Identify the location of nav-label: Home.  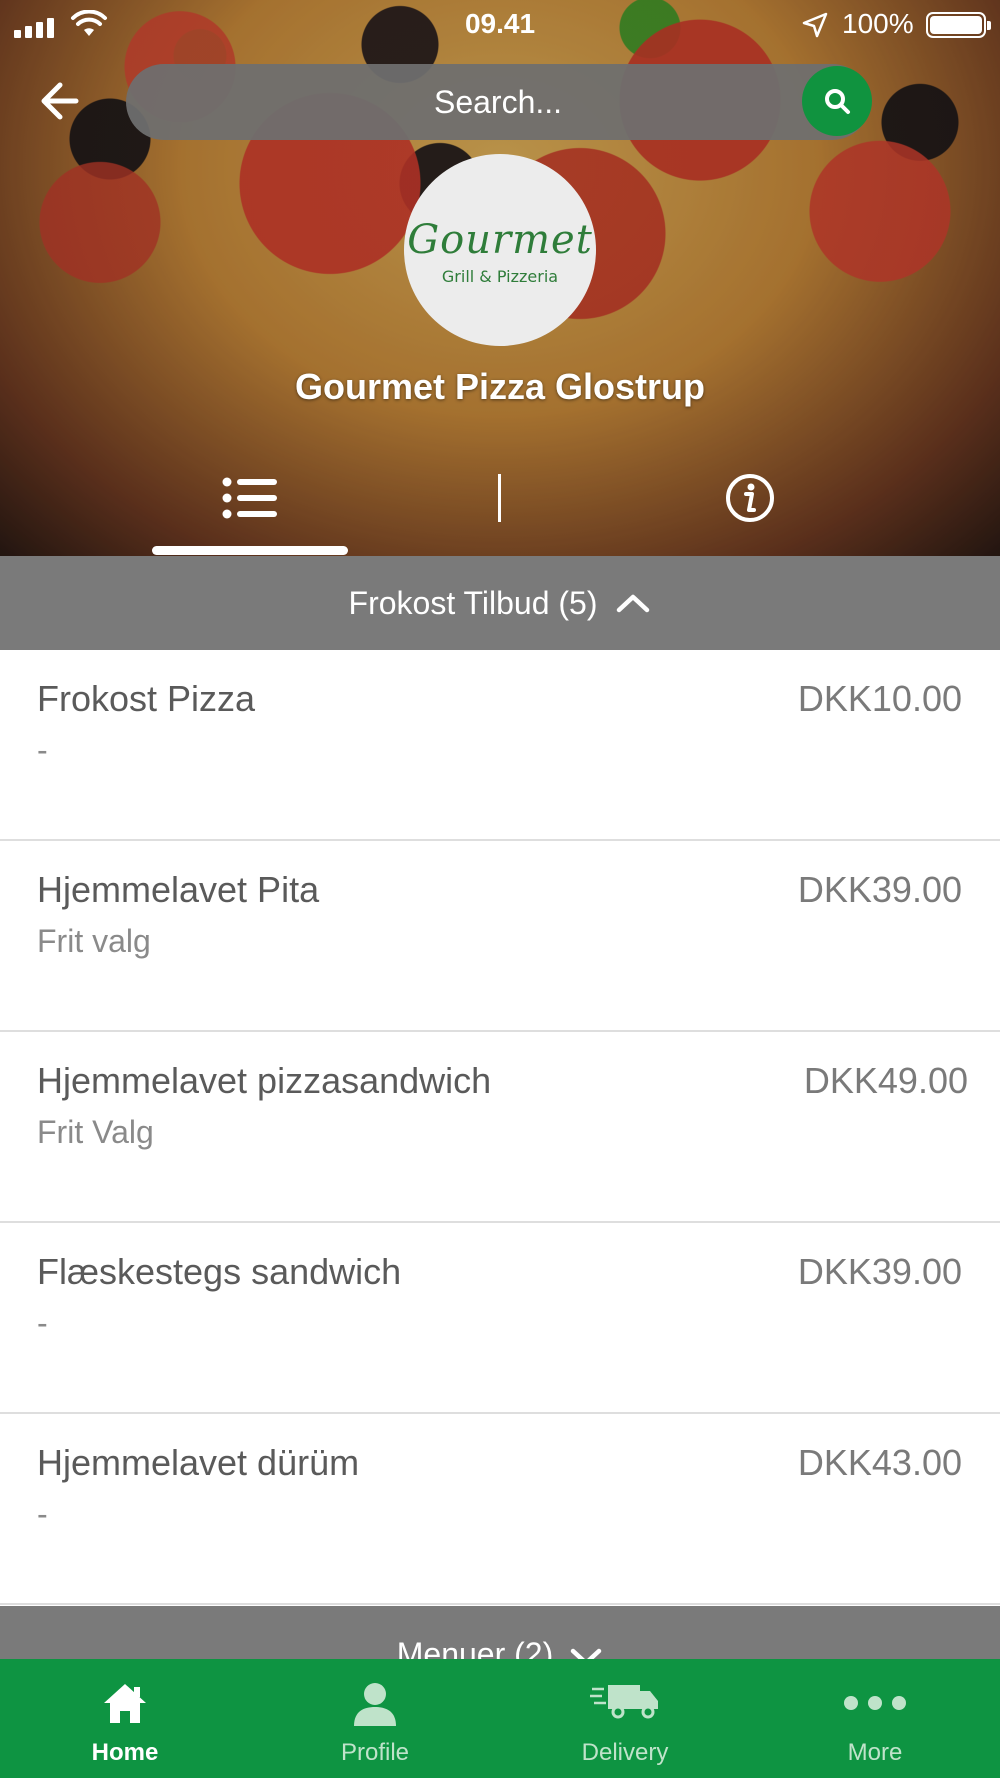
(125, 1752).